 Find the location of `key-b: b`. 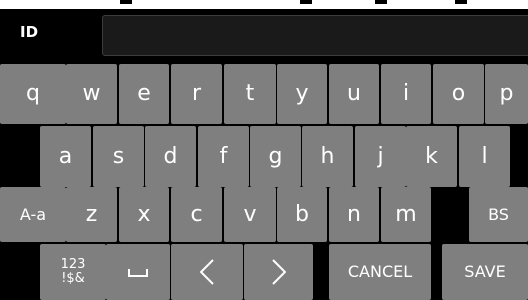

key-b: b is located at coordinates (302, 214).